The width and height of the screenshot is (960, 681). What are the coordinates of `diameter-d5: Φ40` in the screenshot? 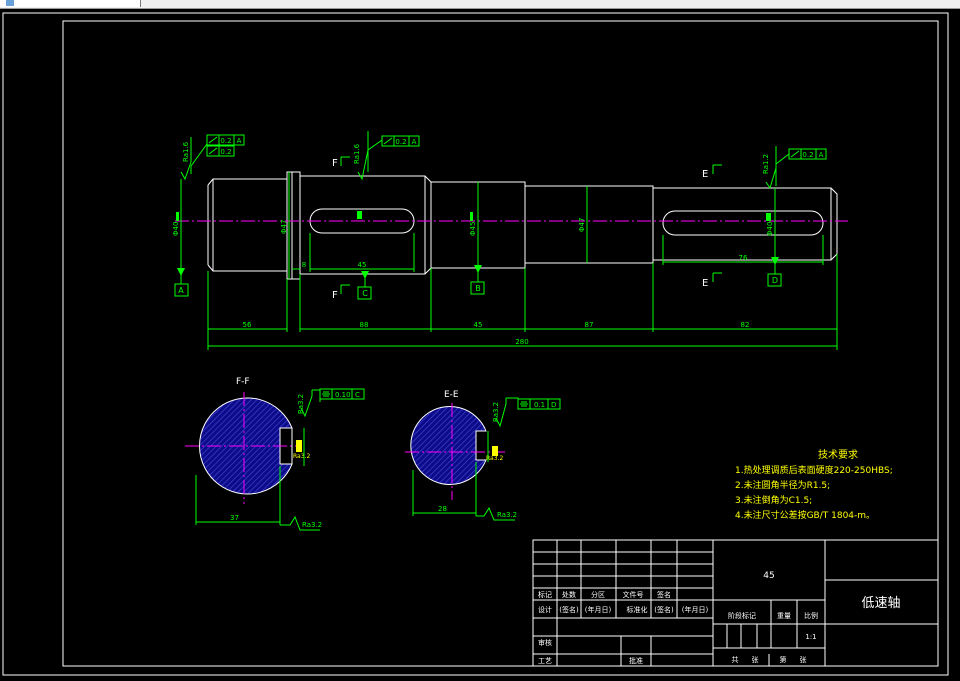 It's located at (770, 229).